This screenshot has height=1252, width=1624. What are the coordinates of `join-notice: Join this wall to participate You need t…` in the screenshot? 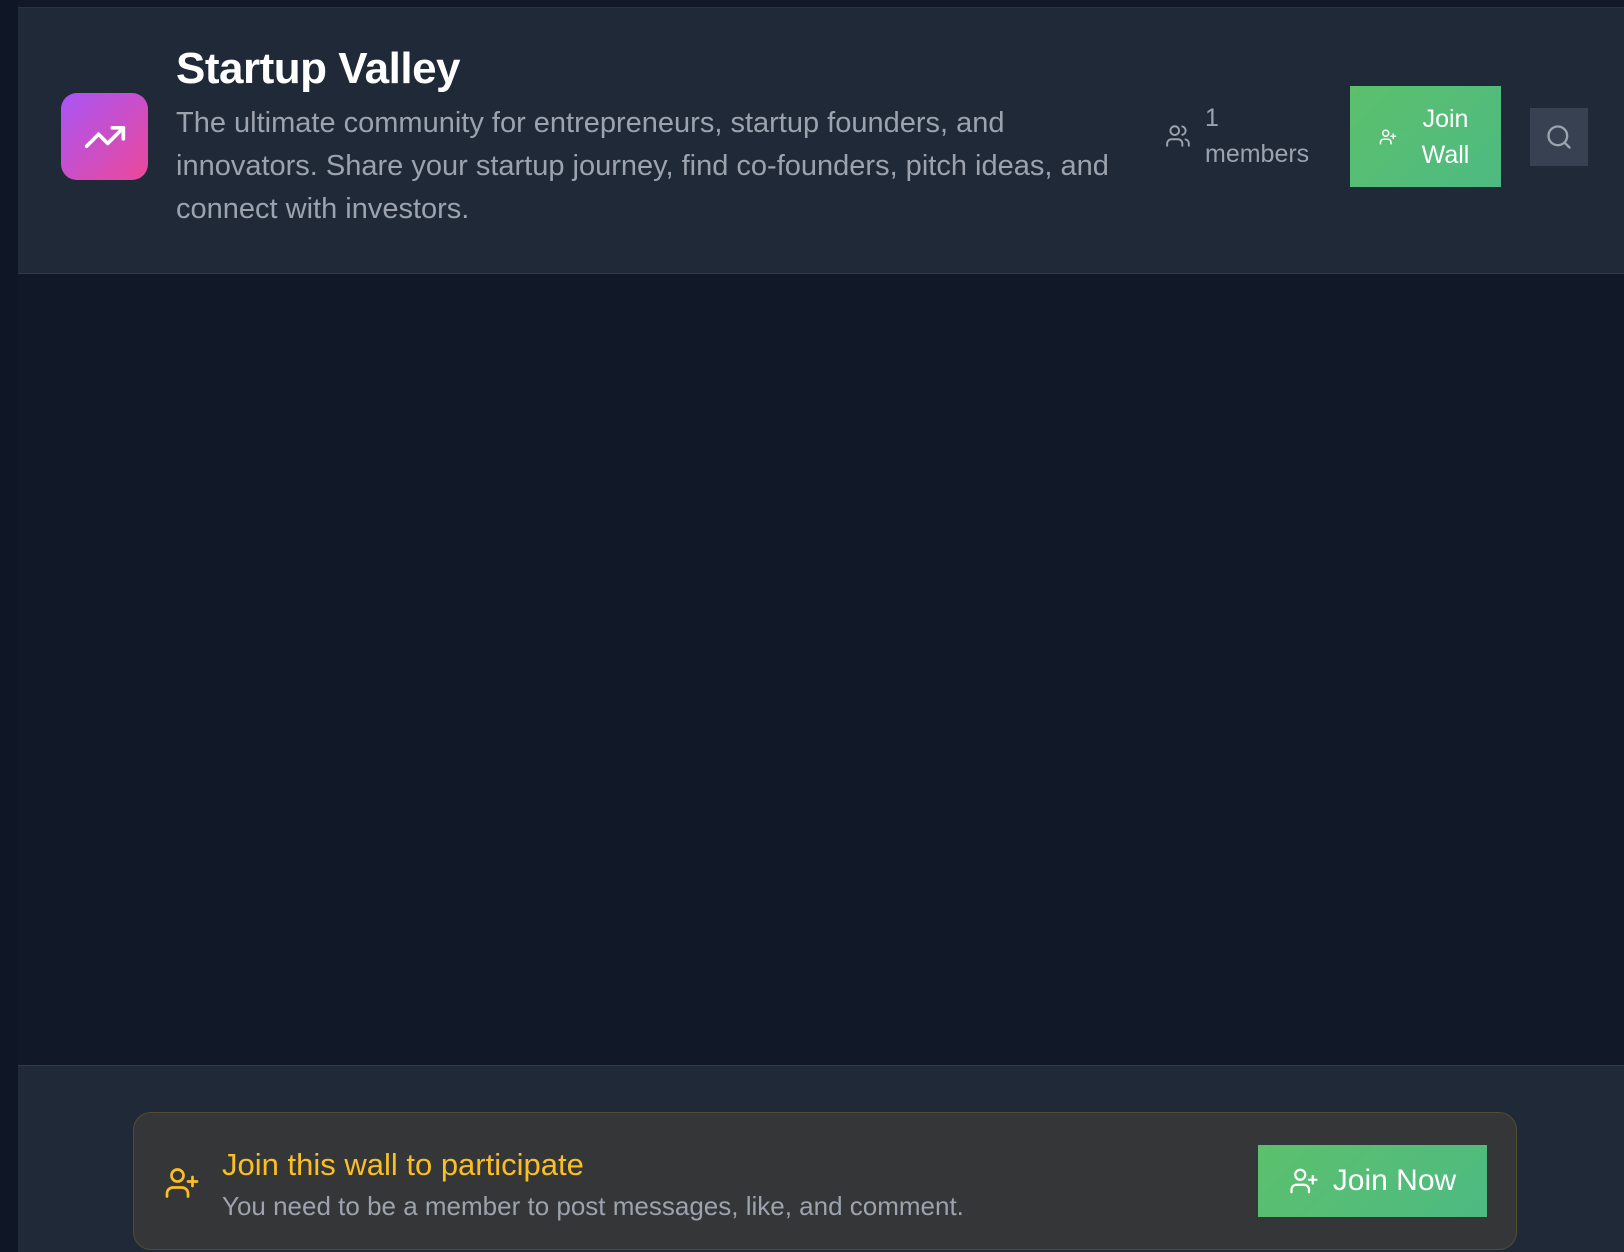 It's located at (825, 1181).